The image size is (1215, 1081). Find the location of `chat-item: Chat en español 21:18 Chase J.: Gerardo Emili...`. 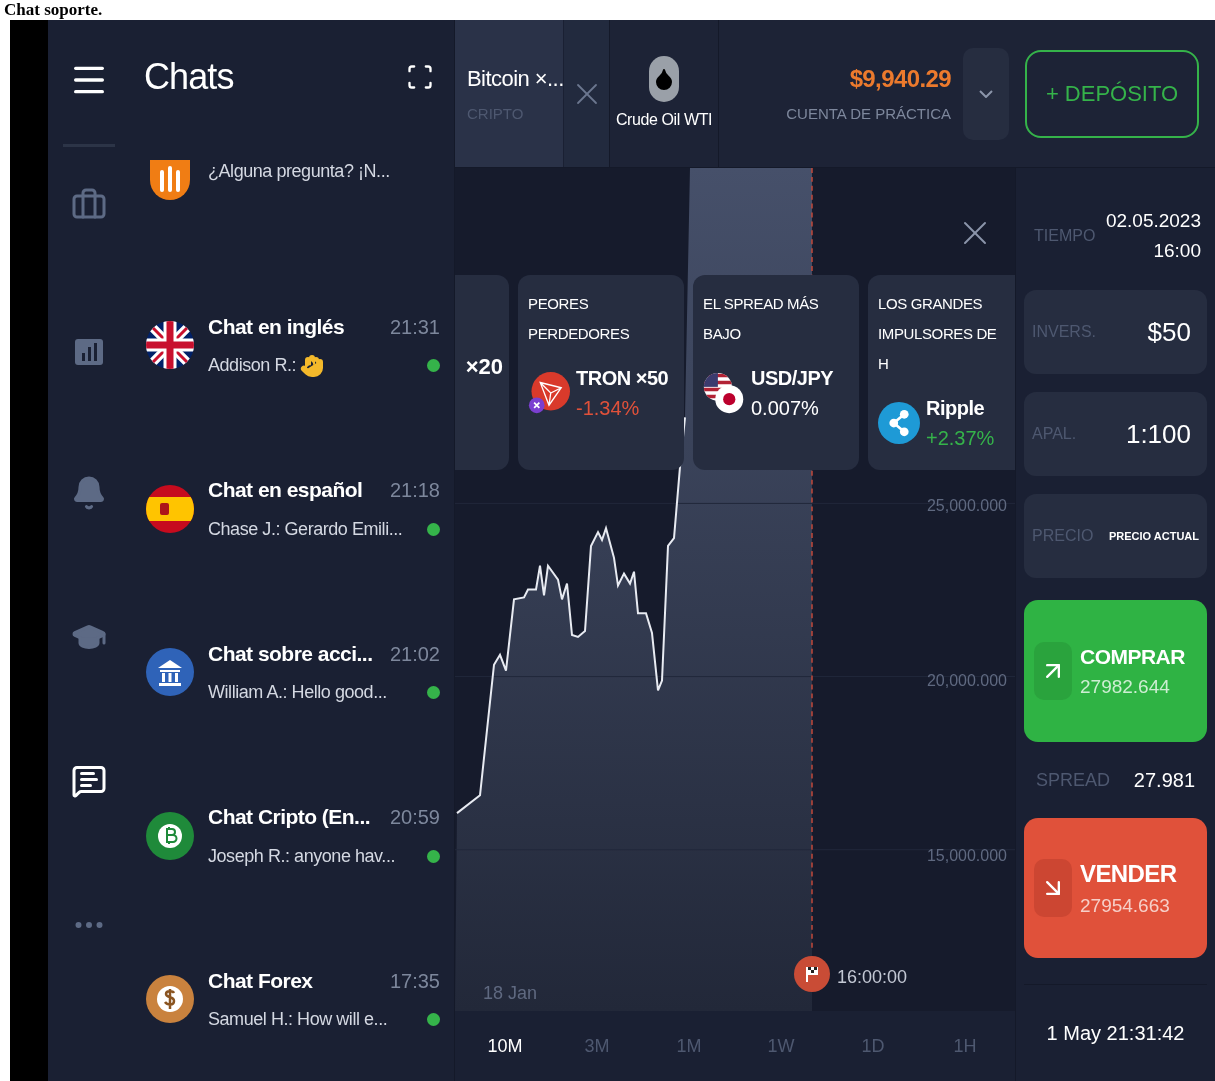

chat-item: Chat en español 21:18 Chase J.: Gerardo Emili... is located at coordinates (292, 508).